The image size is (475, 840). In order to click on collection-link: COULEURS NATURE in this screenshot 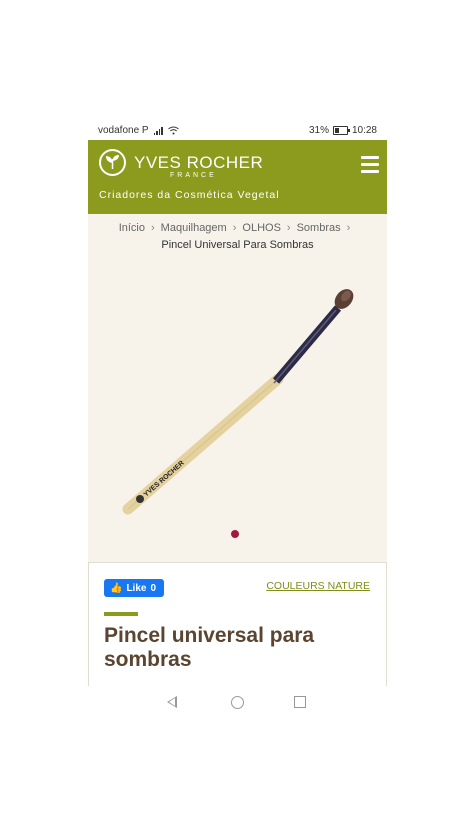, I will do `click(318, 586)`.